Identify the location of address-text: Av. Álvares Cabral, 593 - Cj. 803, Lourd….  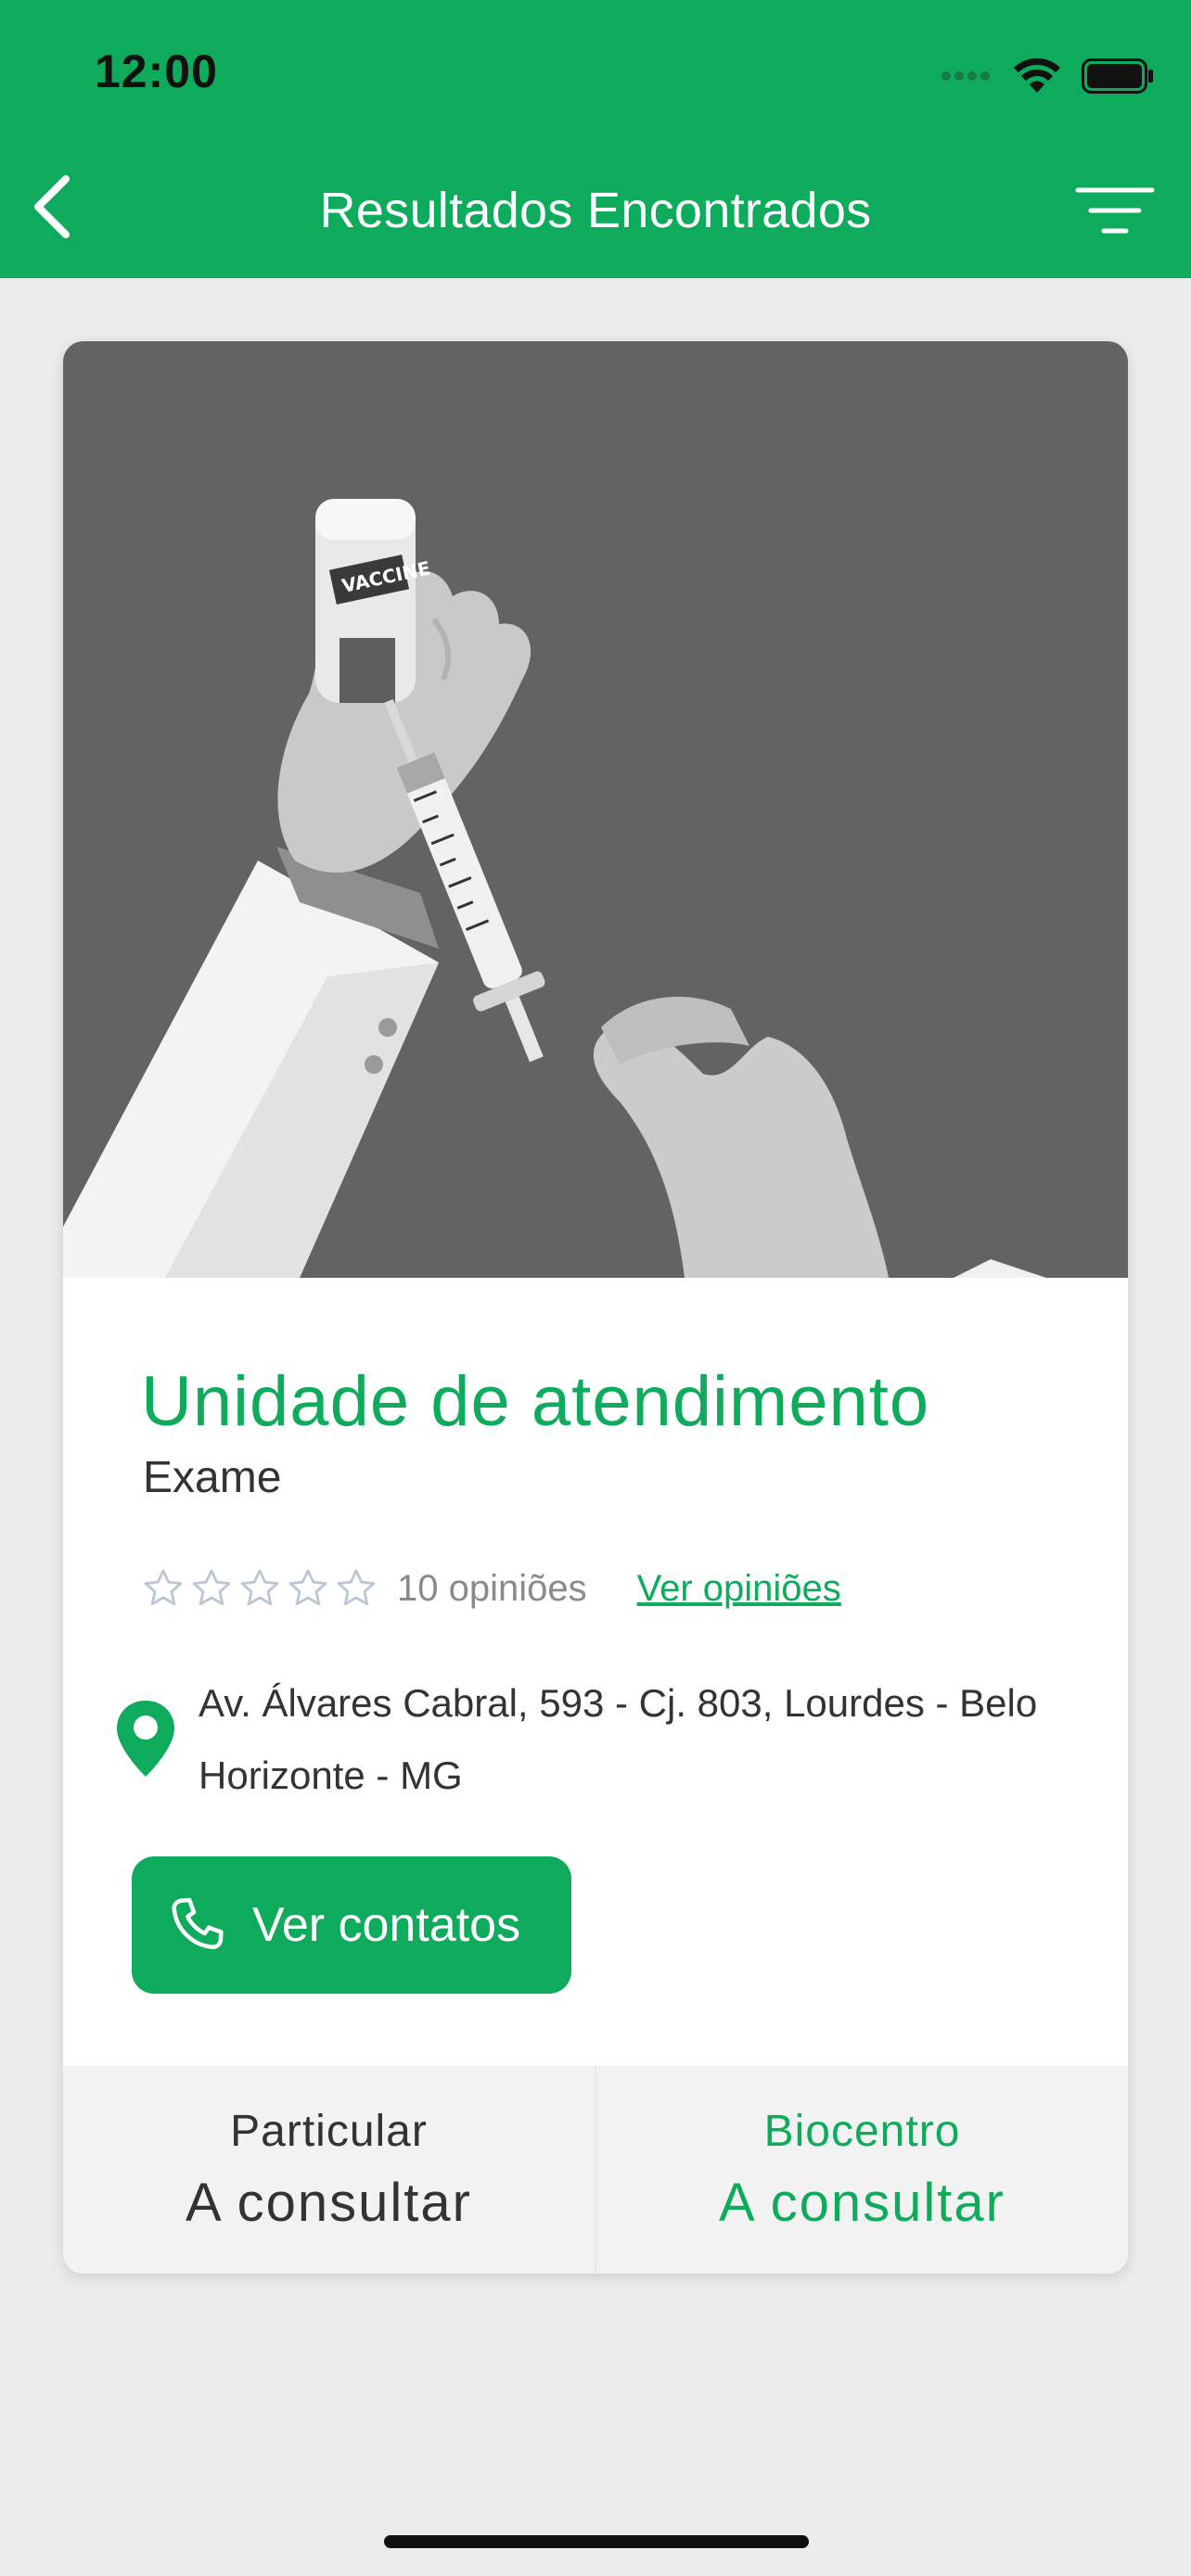
(618, 1739).